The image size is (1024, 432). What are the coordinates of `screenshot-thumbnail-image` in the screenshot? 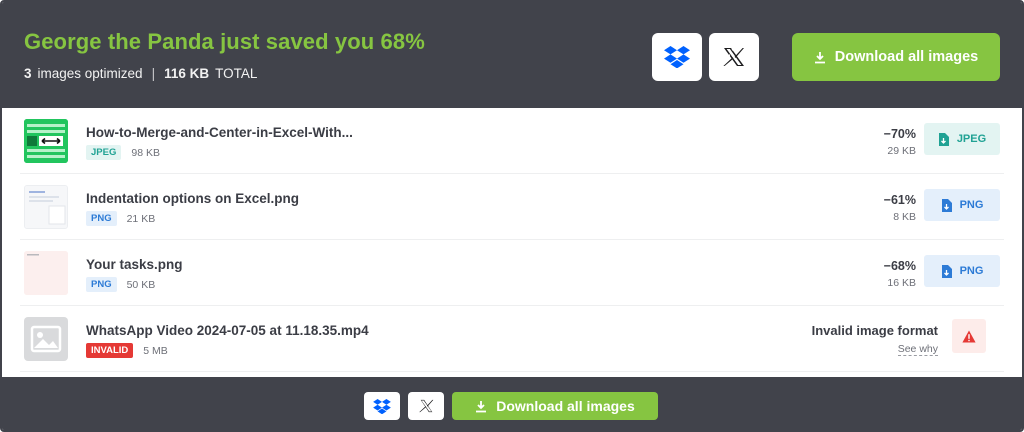 It's located at (46, 207).